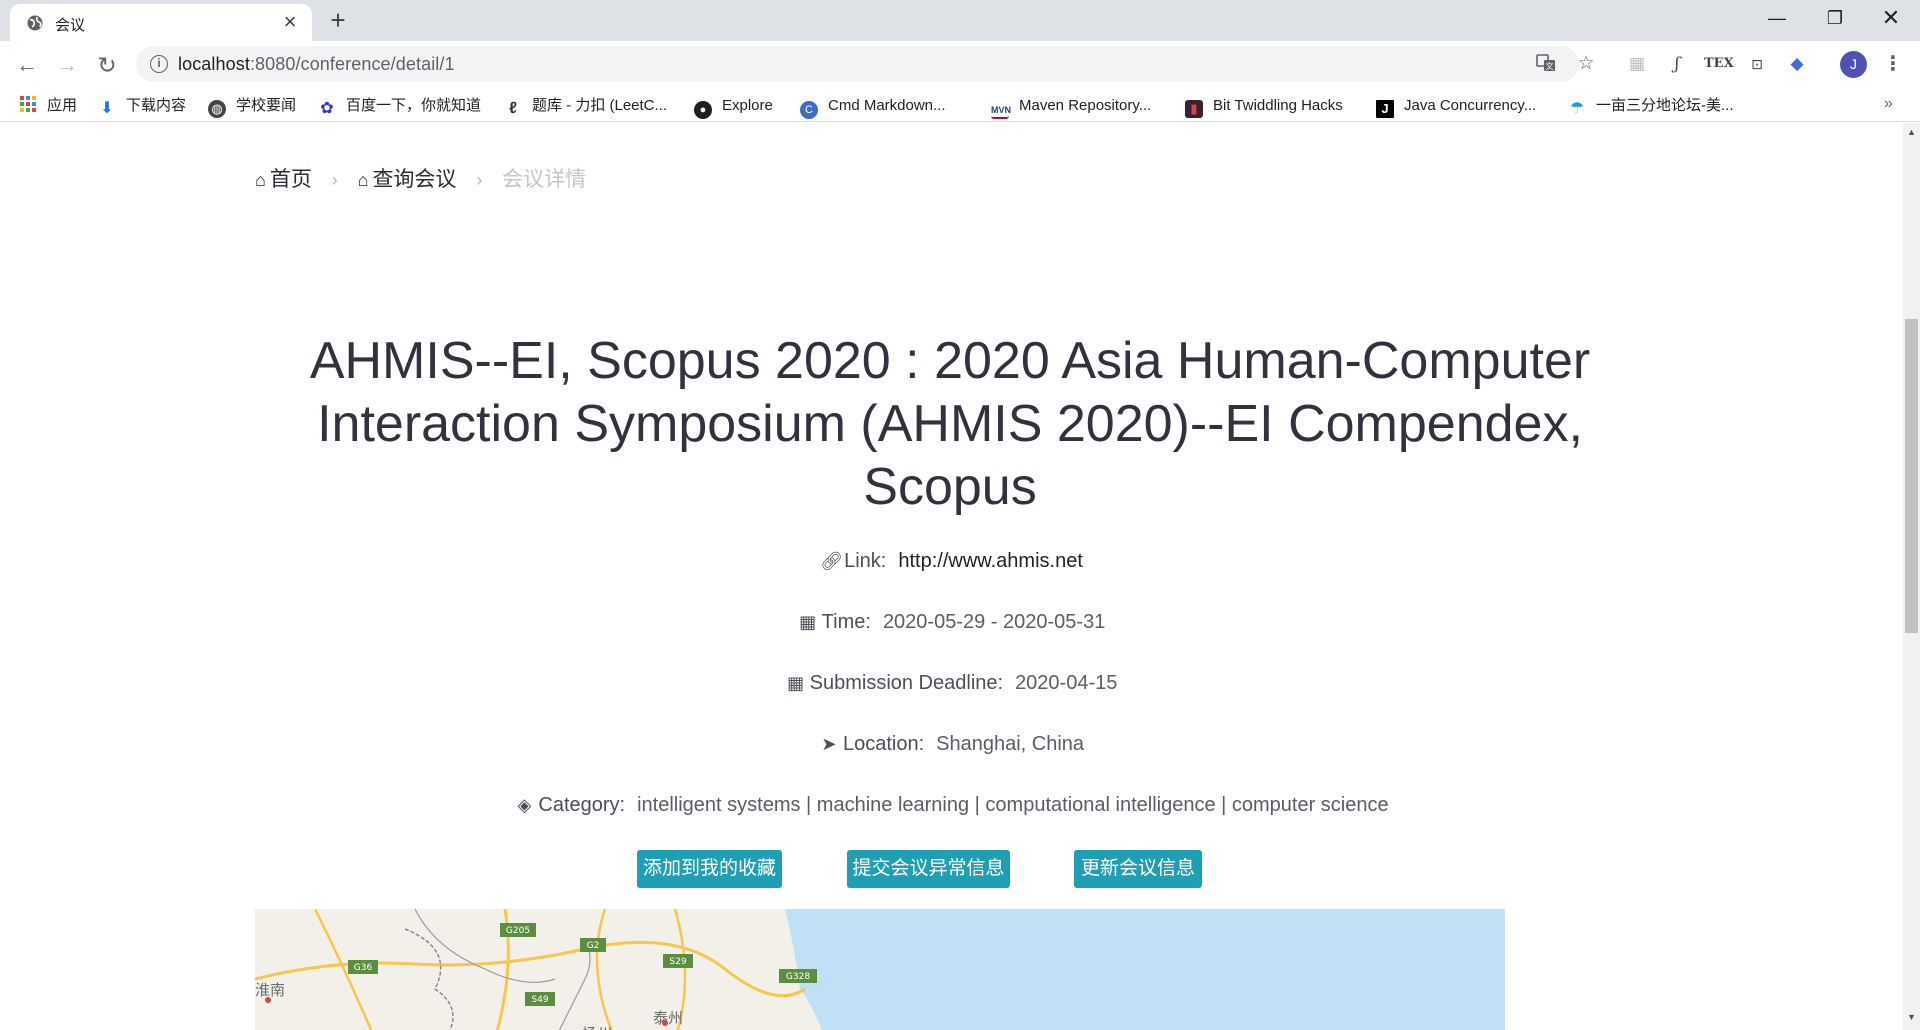 The height and width of the screenshot is (1030, 1920). Describe the element at coordinates (1586, 64) in the screenshot. I see `bookmark-star-icon: ☆` at that location.